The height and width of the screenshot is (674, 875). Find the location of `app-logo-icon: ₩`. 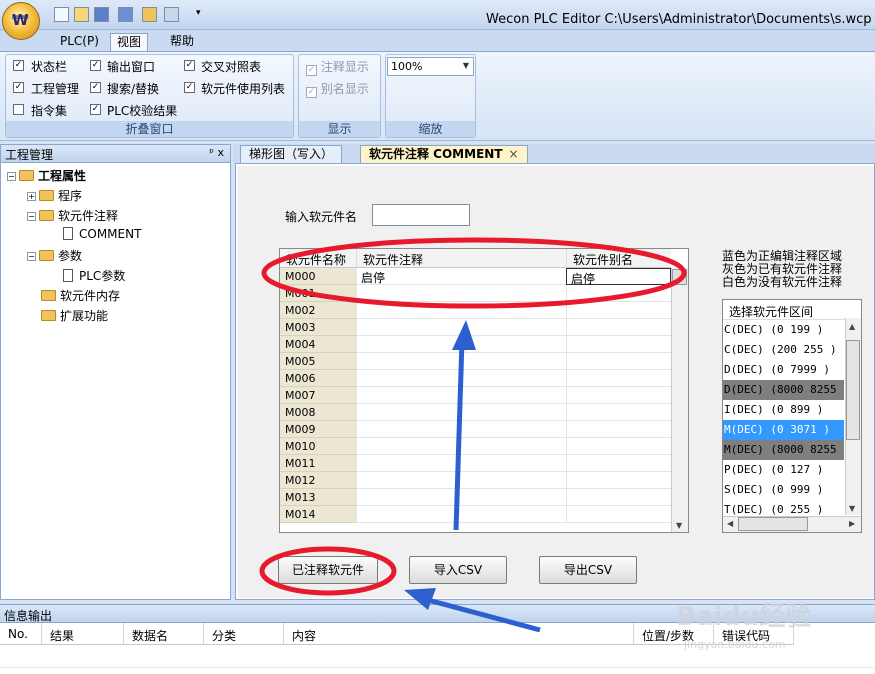

app-logo-icon: ₩ is located at coordinates (20, 20).